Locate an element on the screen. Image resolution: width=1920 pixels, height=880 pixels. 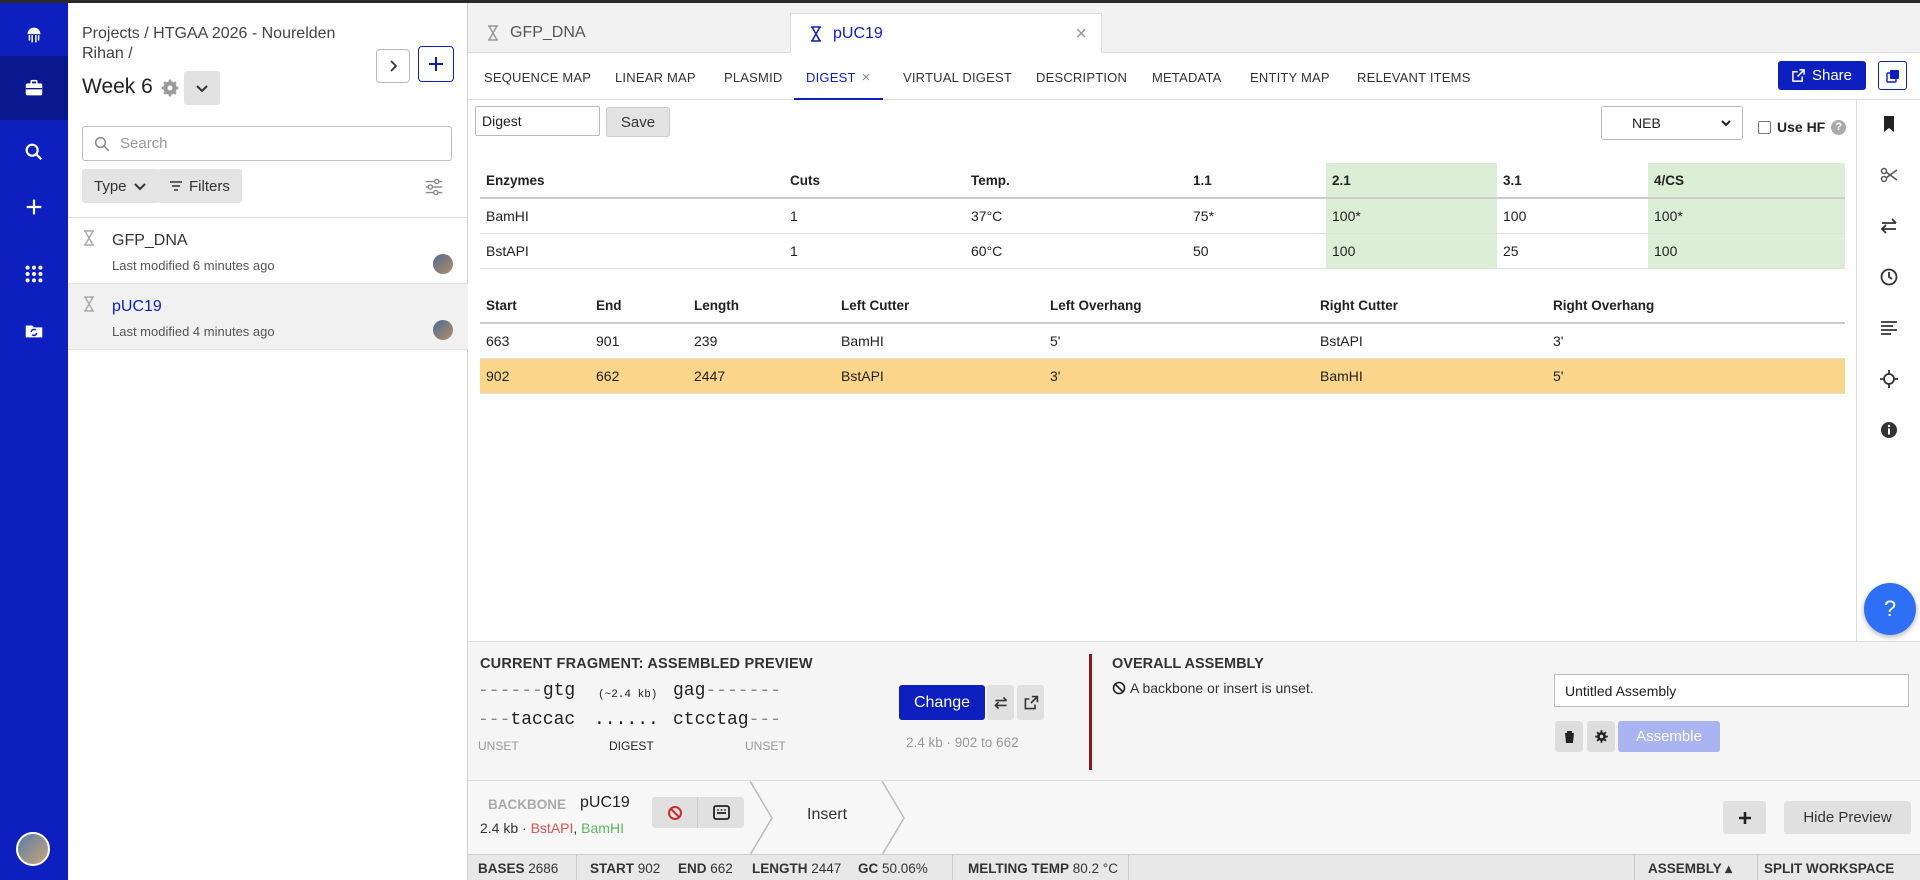
type-filter-button: Type is located at coordinates (120, 186).